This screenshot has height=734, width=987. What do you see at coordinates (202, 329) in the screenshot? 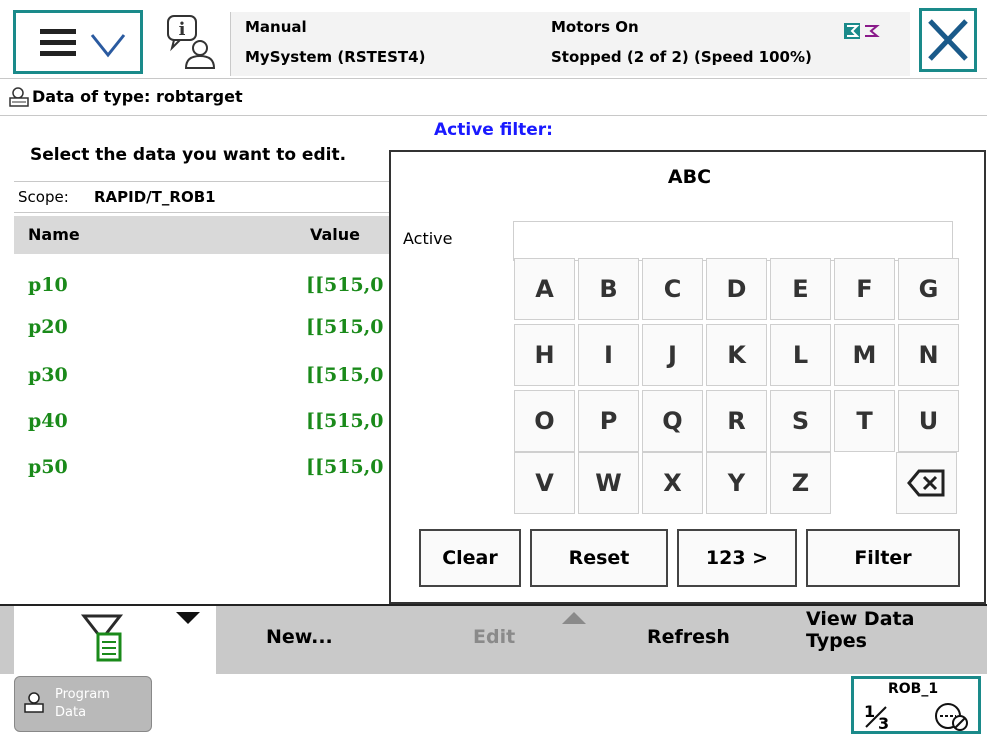
I see `table-row: p20 [[515,0` at bounding box center [202, 329].